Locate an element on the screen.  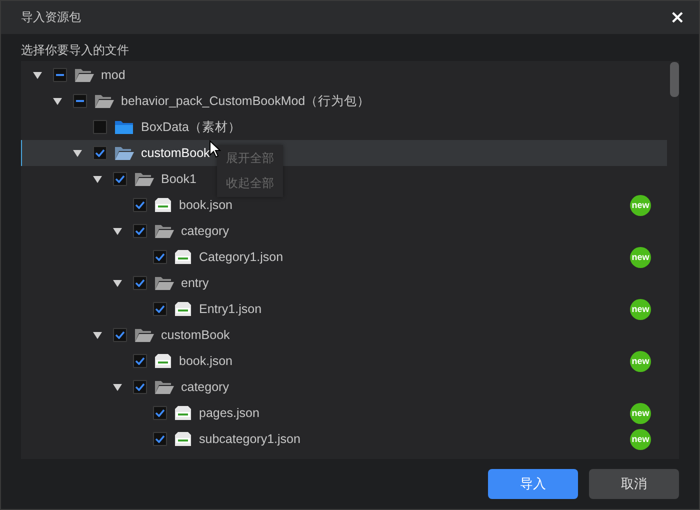
tree-item-label: pages.json is located at coordinates (229, 413).